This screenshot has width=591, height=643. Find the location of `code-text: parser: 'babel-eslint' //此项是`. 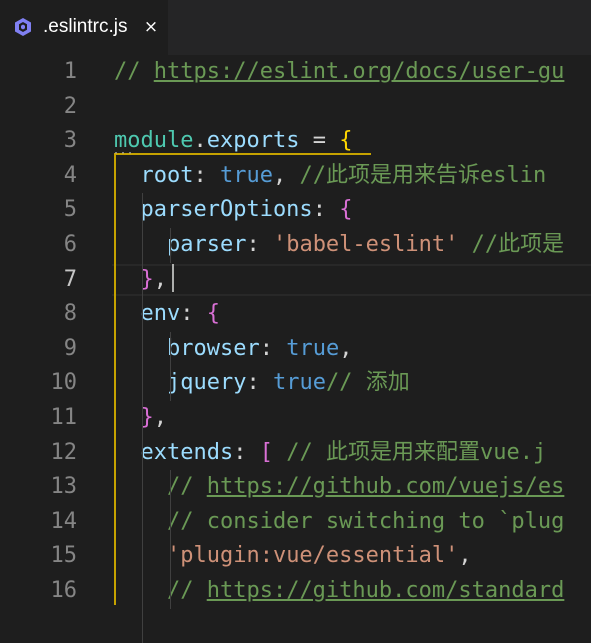

code-text: parser: 'babel-eslint' //此项是 is located at coordinates (339, 245).